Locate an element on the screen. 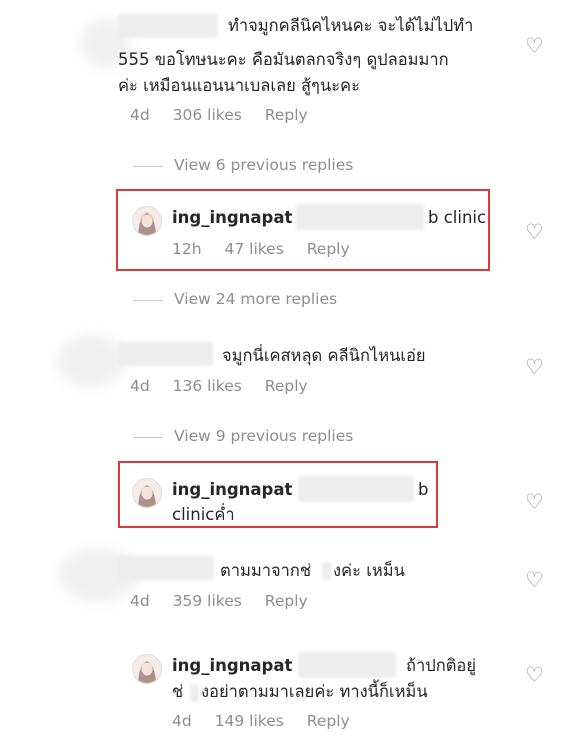 Image resolution: width=585 pixels, height=746 pixels. comment-meta: 4d 136 likes Reply is located at coordinates (228, 386).